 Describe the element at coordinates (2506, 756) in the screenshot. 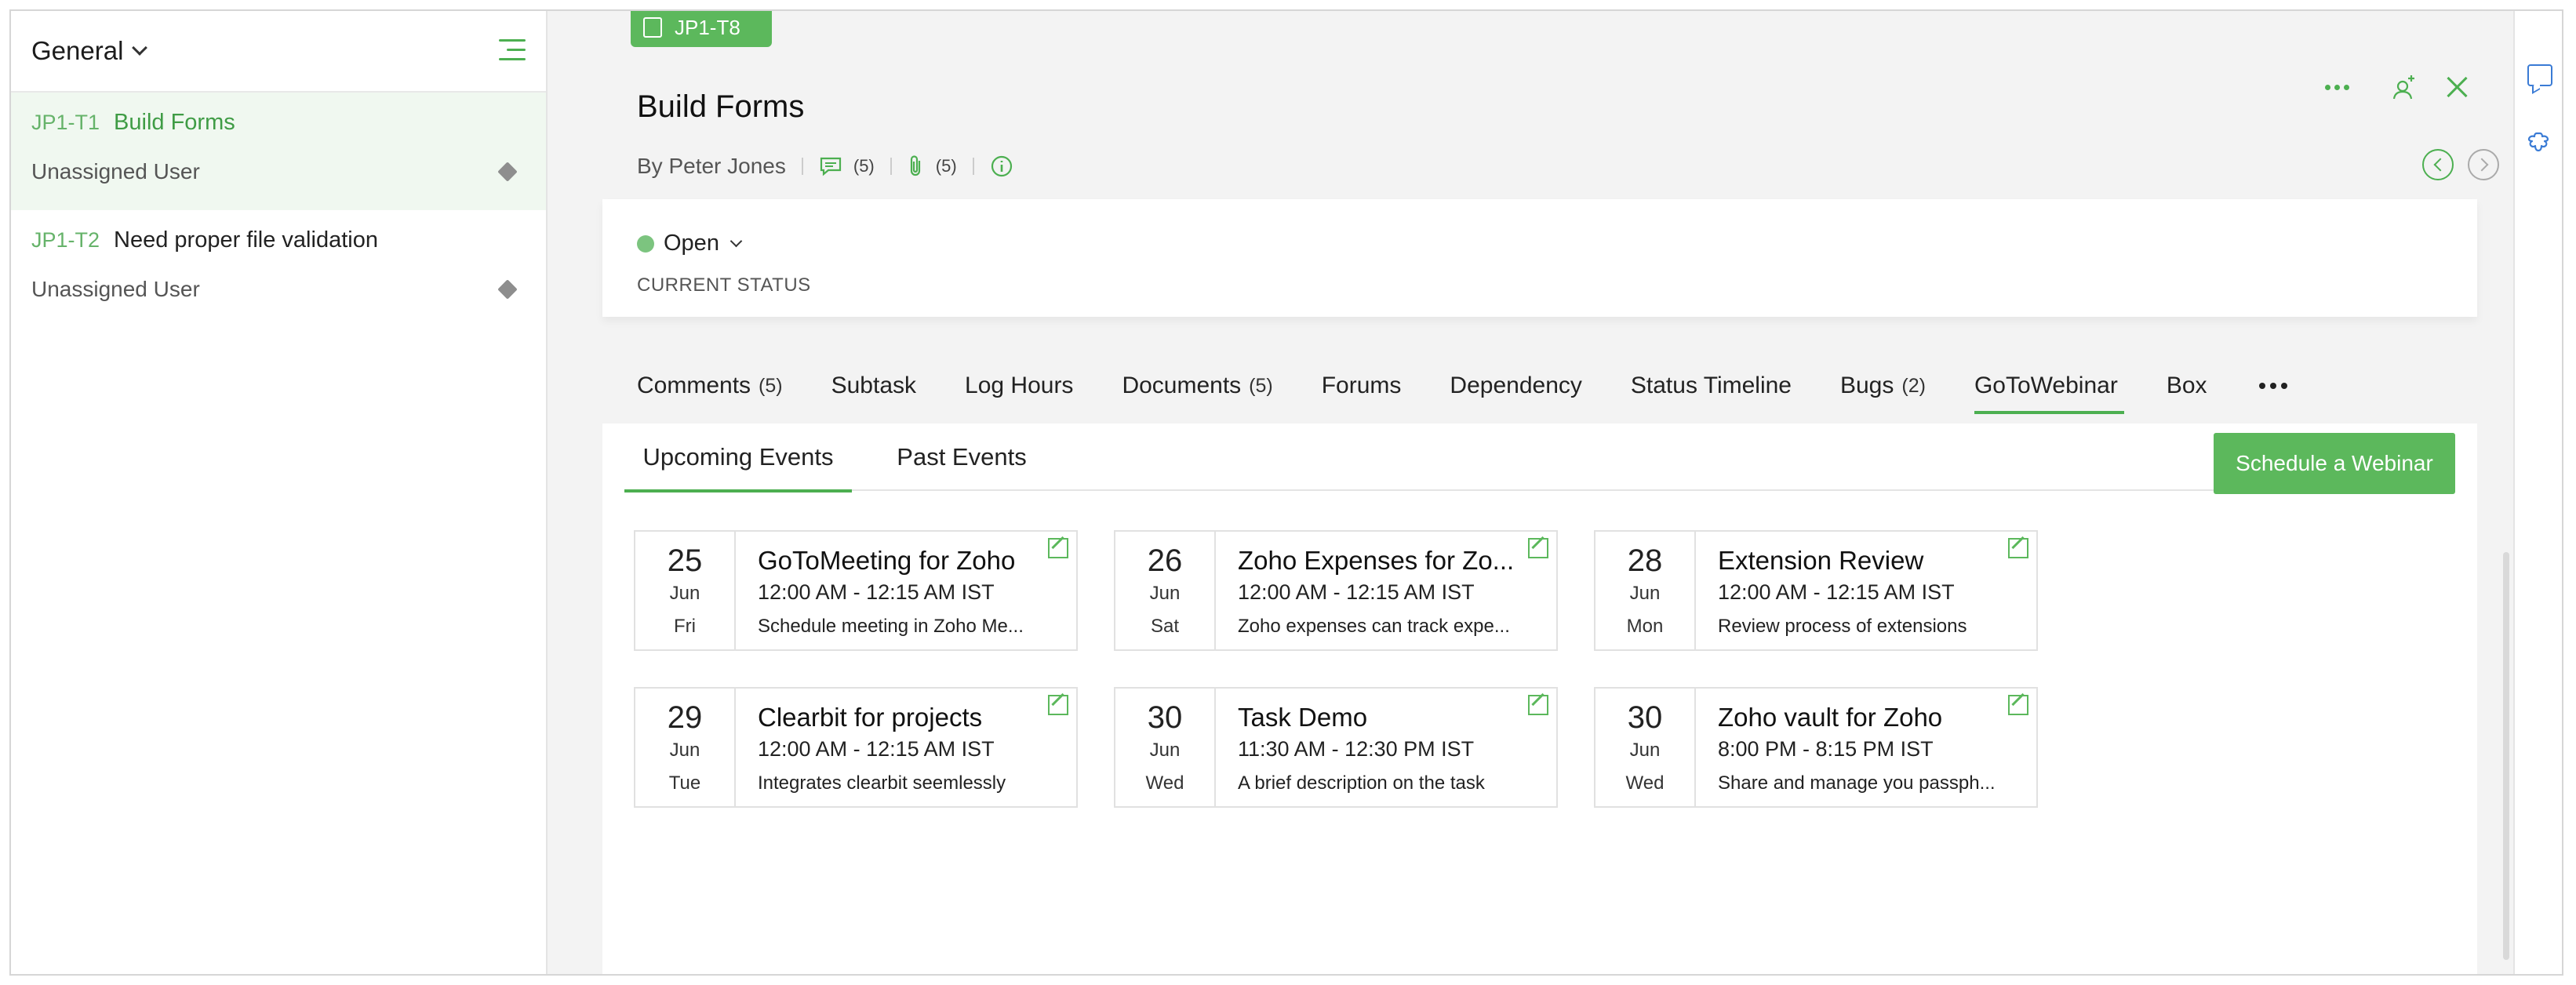

I see `scrollbar-thumb` at that location.